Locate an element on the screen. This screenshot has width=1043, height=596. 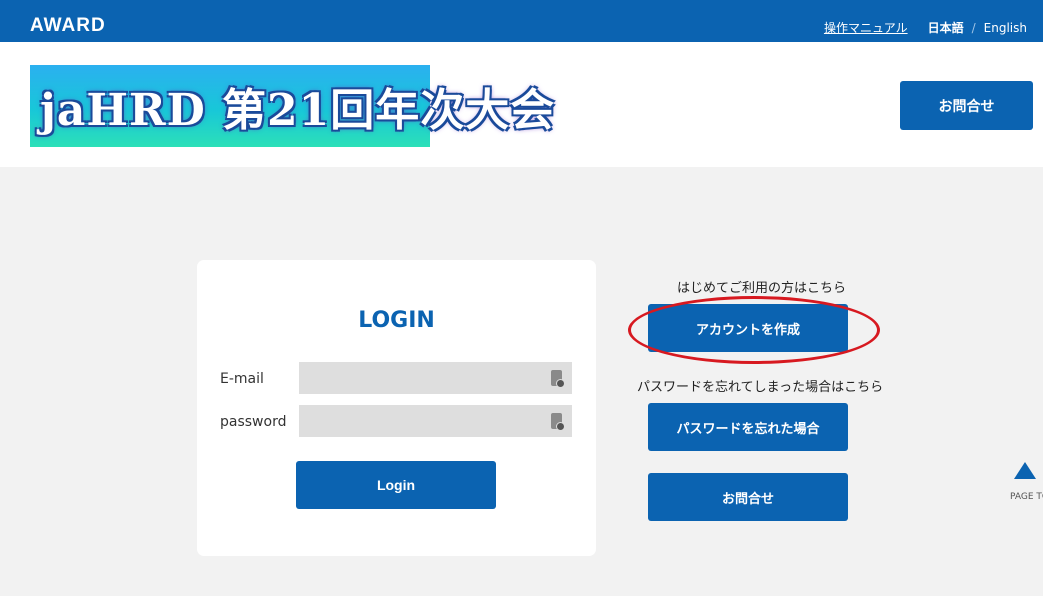
event-banner: jaHRD 第21回年次大会 is located at coordinates (292, 106).